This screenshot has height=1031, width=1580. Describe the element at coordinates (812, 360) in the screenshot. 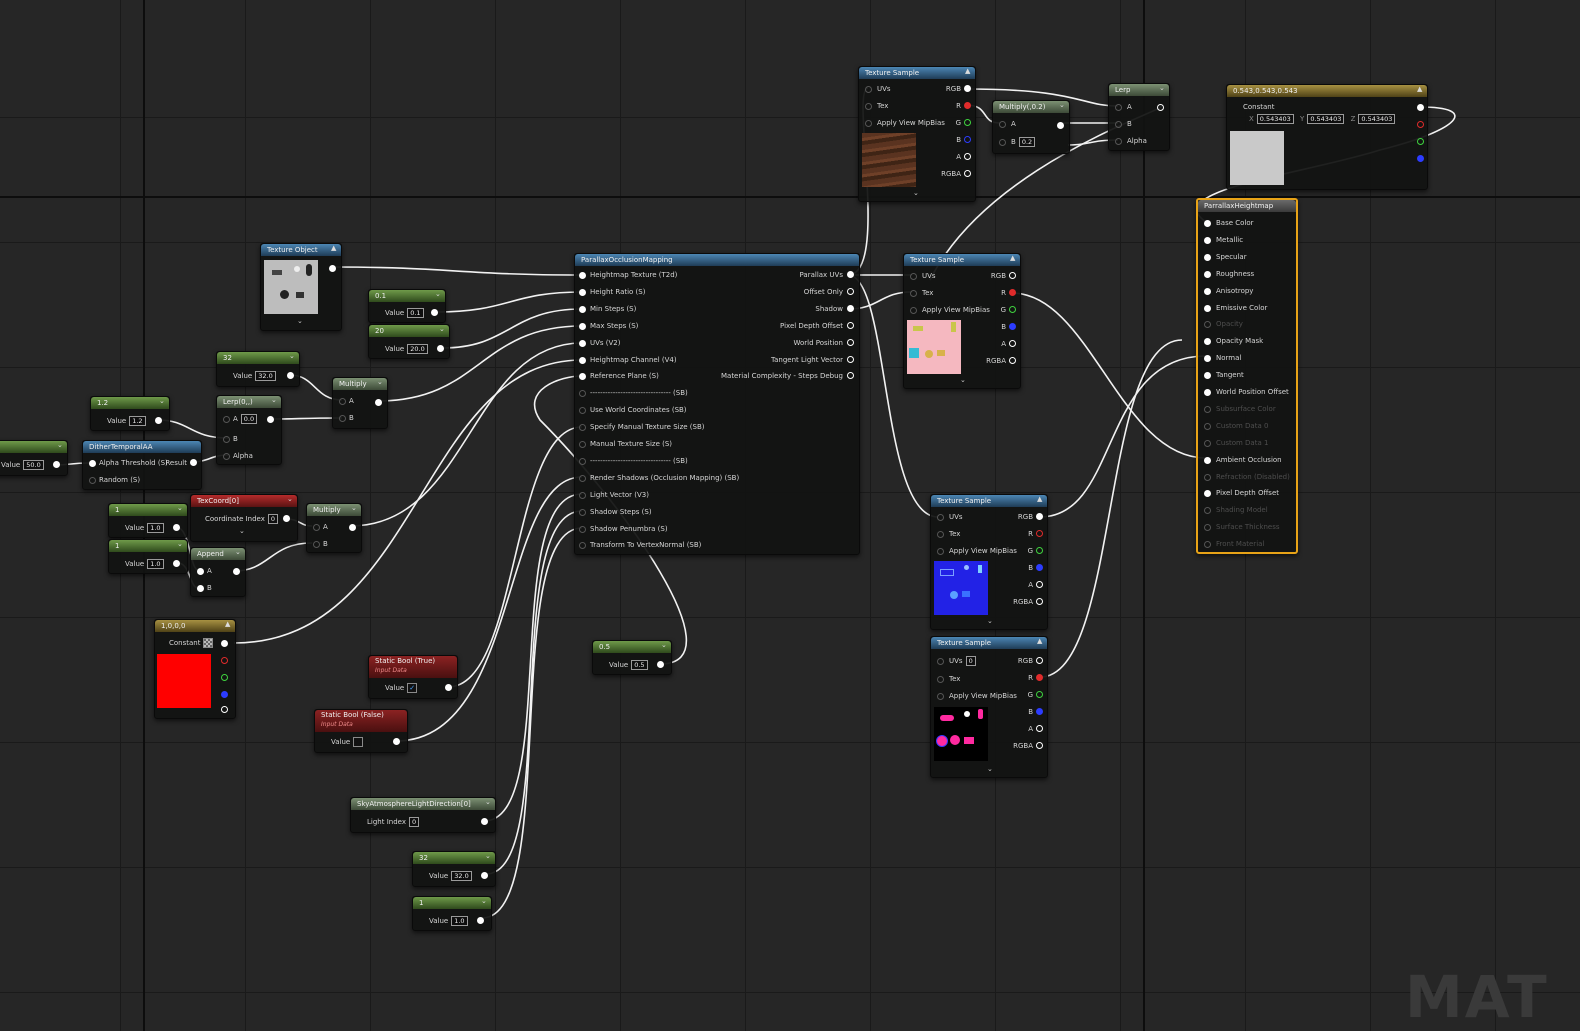

I see `pom-output-row: Tangent Light Vector` at that location.